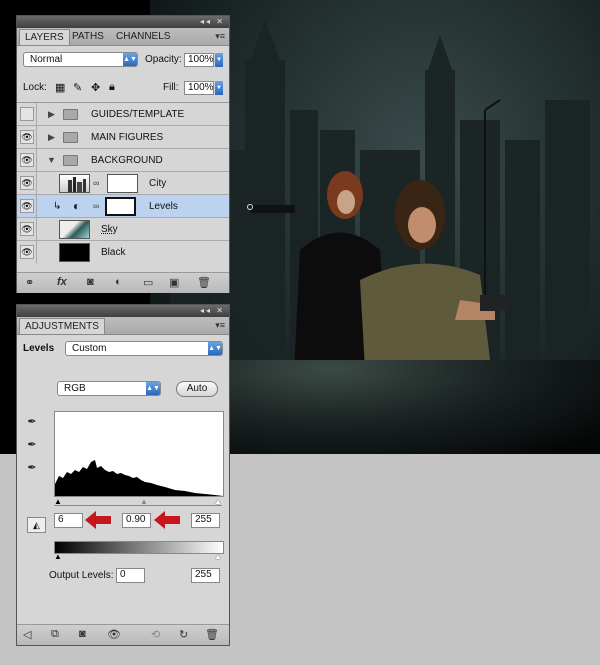  What do you see at coordinates (127, 160) in the screenshot?
I see `layer-name: BACKGROUND` at bounding box center [127, 160].